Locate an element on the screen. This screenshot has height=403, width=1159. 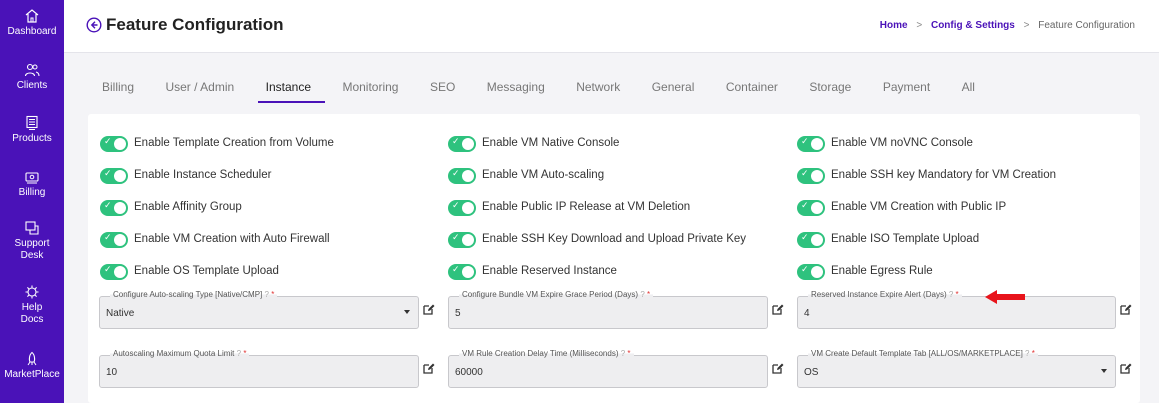
back-arrow-icon is located at coordinates (94, 25).